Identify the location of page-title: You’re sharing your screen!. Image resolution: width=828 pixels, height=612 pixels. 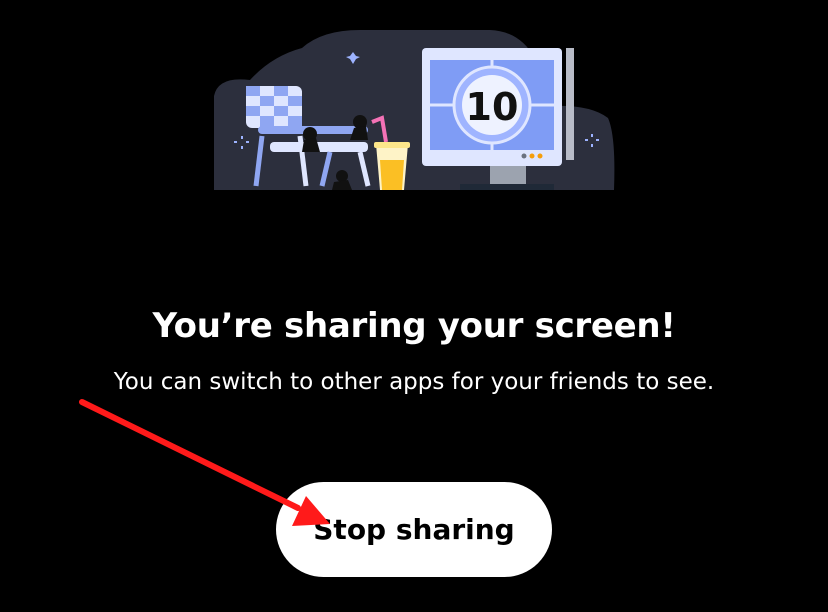
(414, 326).